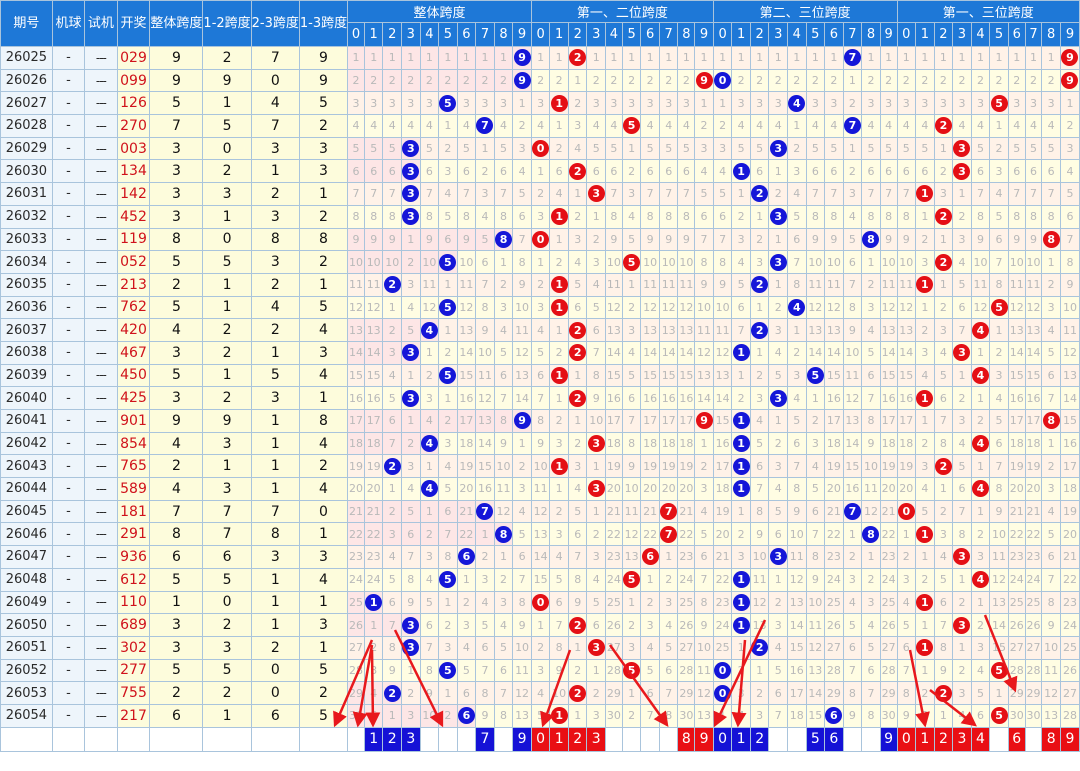  What do you see at coordinates (834, 421) in the screenshot?
I see `miss-cell: 17` at bounding box center [834, 421].